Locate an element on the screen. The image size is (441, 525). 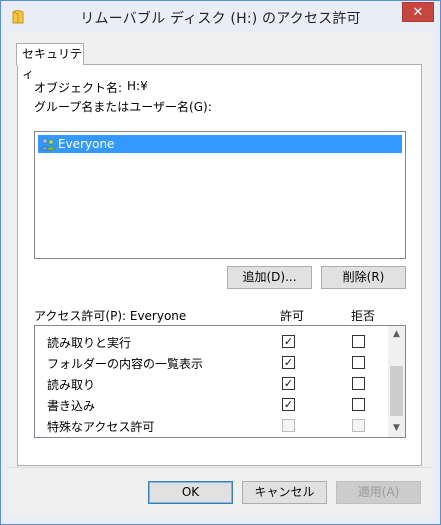
object-name-value: H:¥ is located at coordinates (137, 86).